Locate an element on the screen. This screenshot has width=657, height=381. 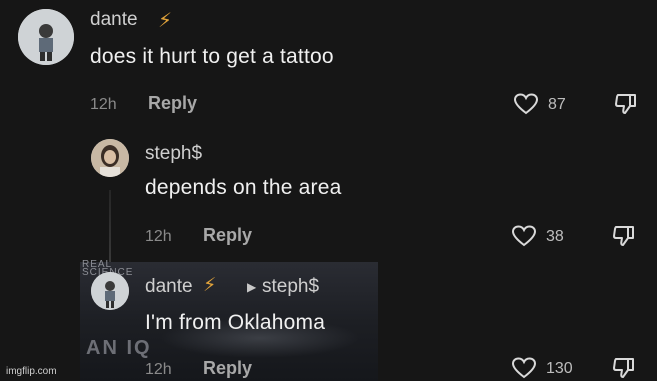
overlay-text-an-iq: AN IQ is located at coordinates (119, 348).